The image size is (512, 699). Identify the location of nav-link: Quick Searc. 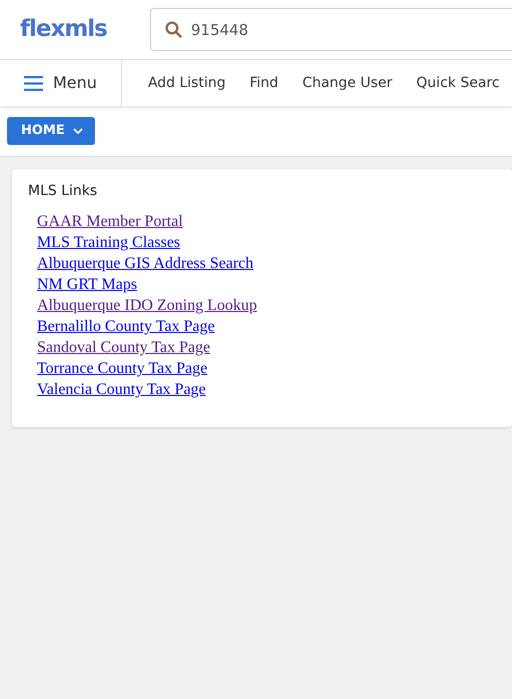
(458, 83).